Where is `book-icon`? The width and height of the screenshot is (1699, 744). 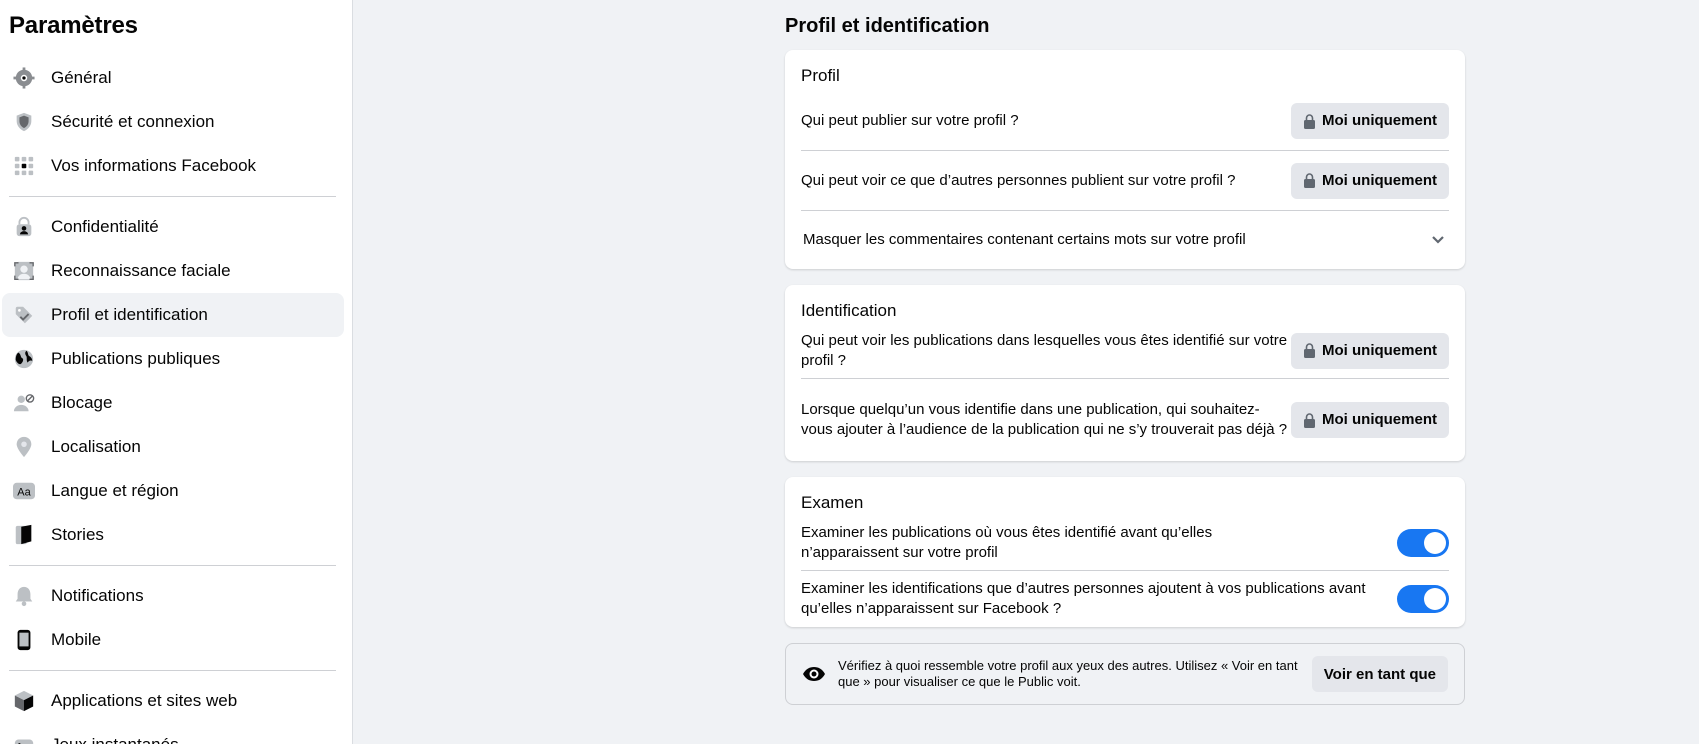
book-icon is located at coordinates (24, 535).